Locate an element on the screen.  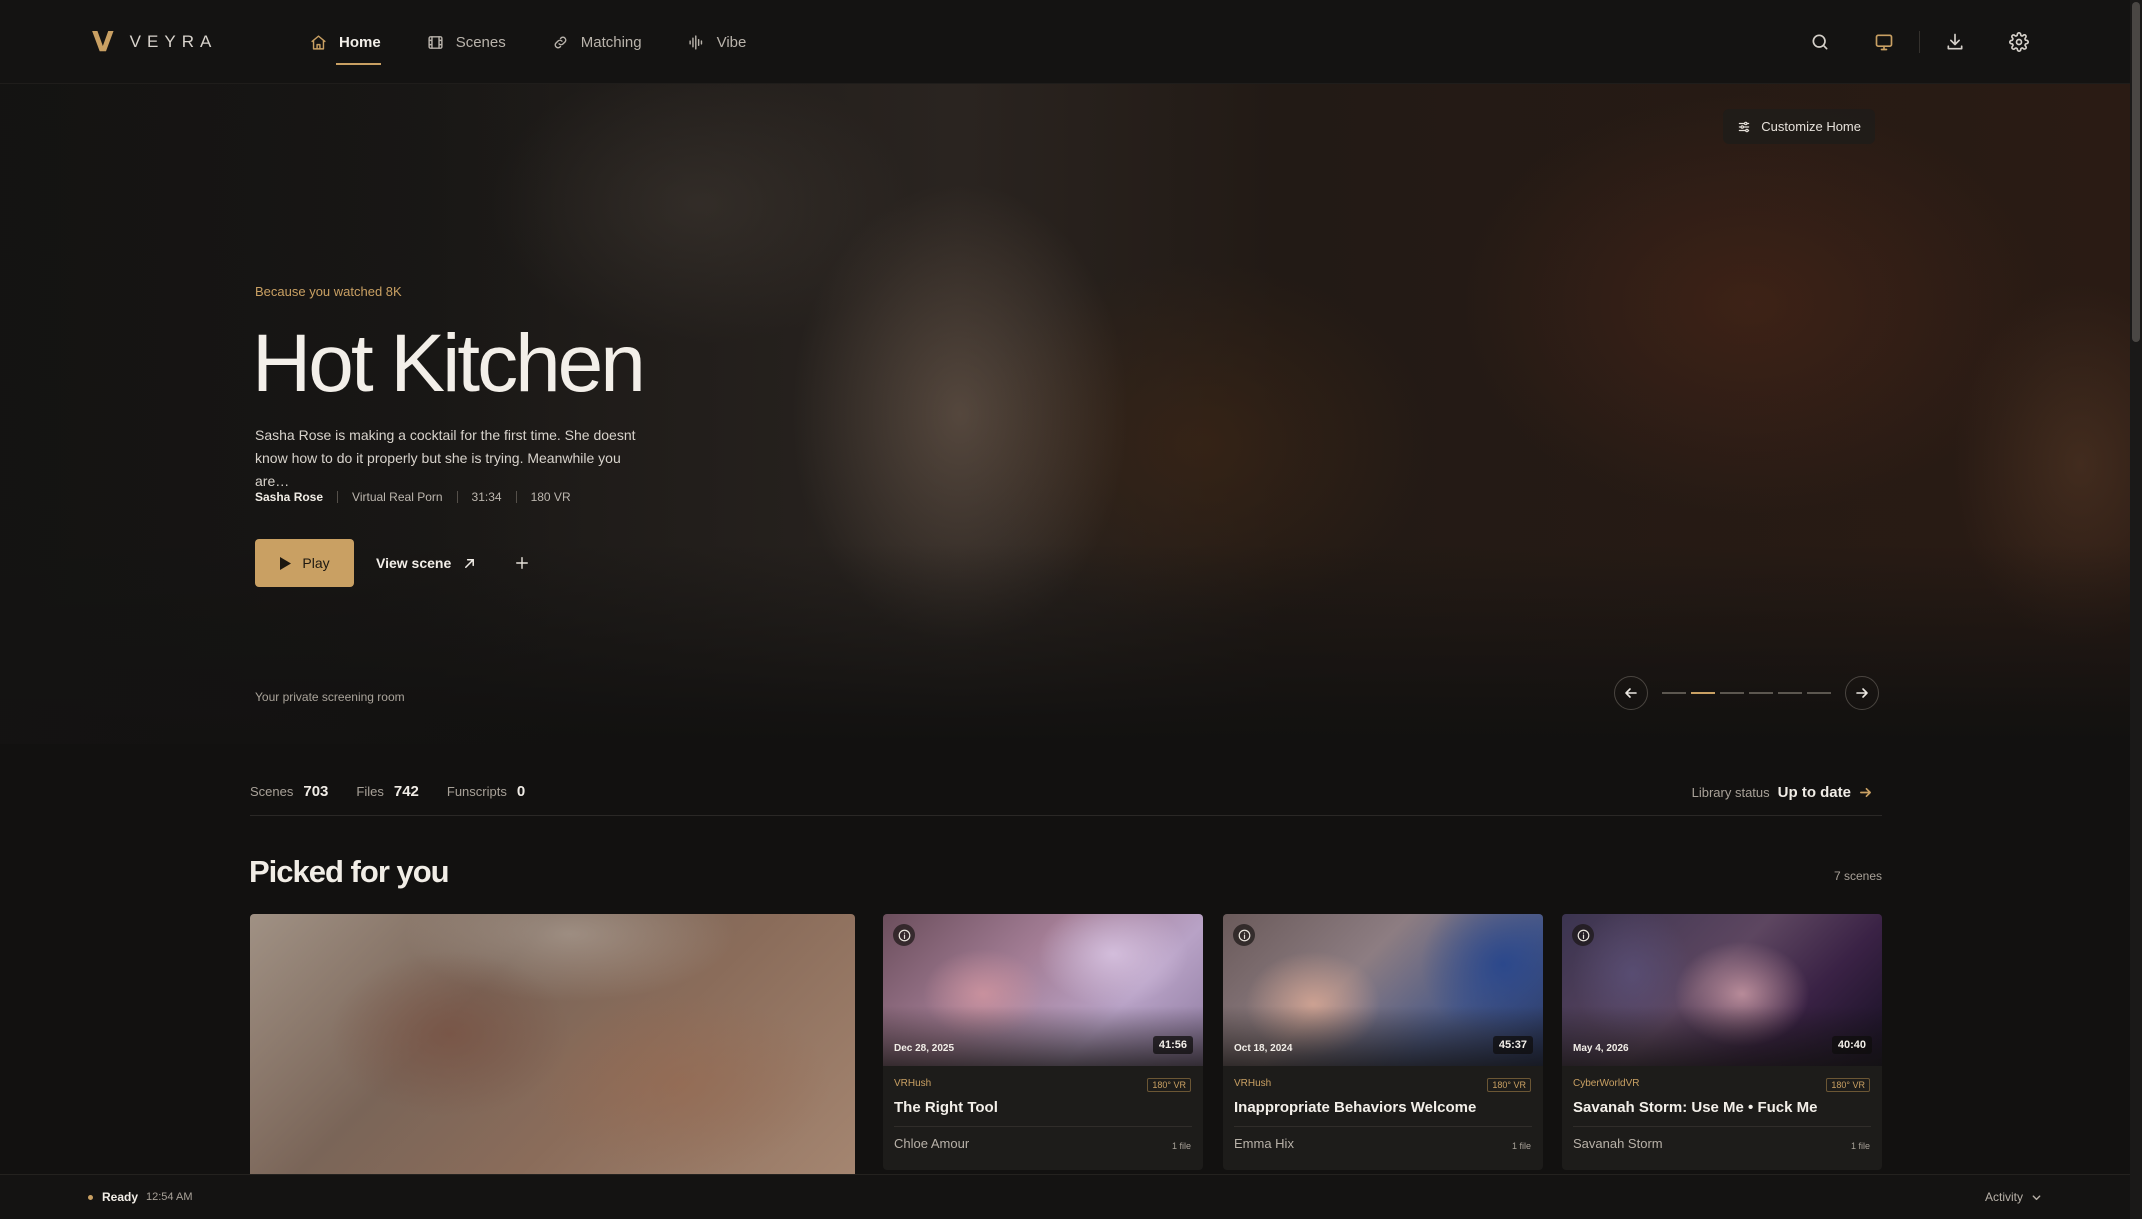
carousel-prev-button is located at coordinates (1631, 693).